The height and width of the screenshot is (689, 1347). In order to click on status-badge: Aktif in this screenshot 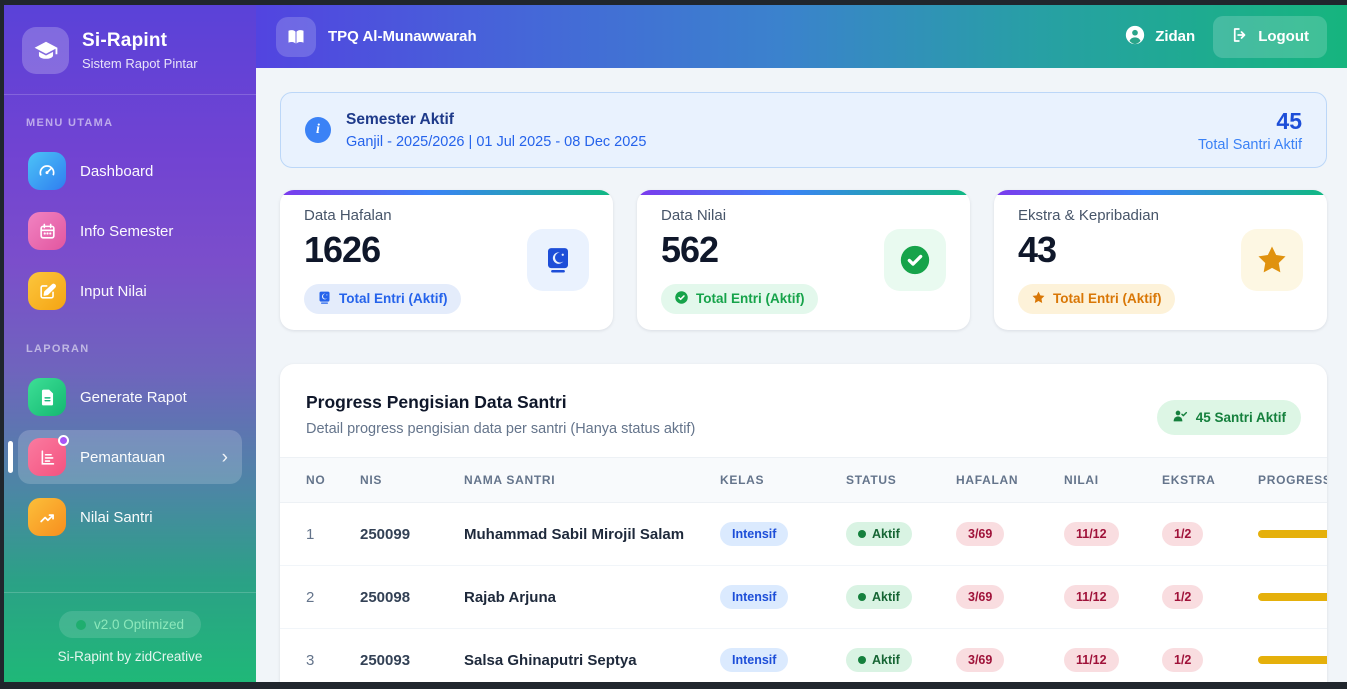, I will do `click(879, 597)`.